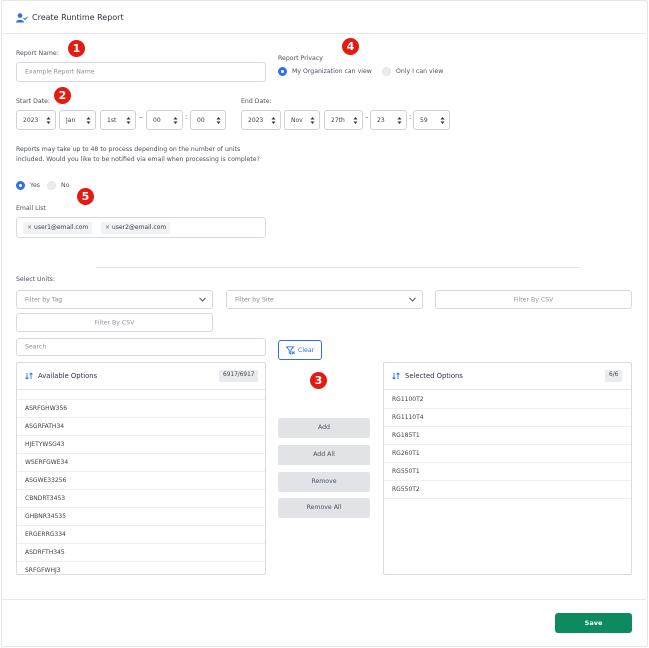  I want to click on list-item: ASGRFATH34, so click(141, 427).